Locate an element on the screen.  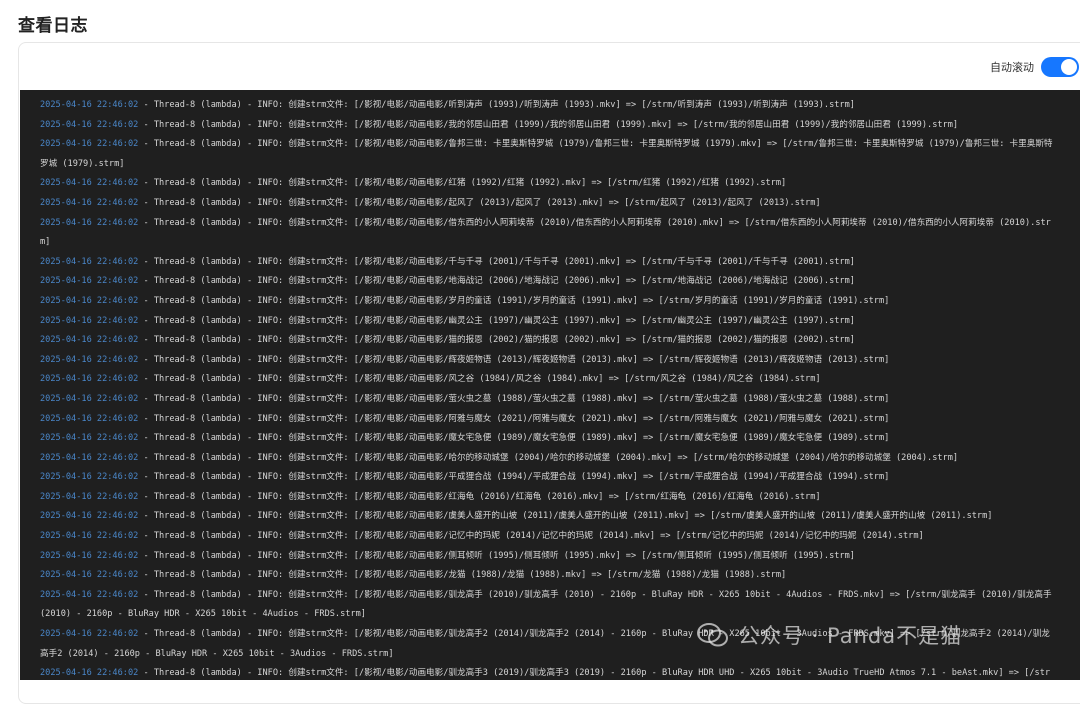
toggle-knob is located at coordinates (1069, 67).